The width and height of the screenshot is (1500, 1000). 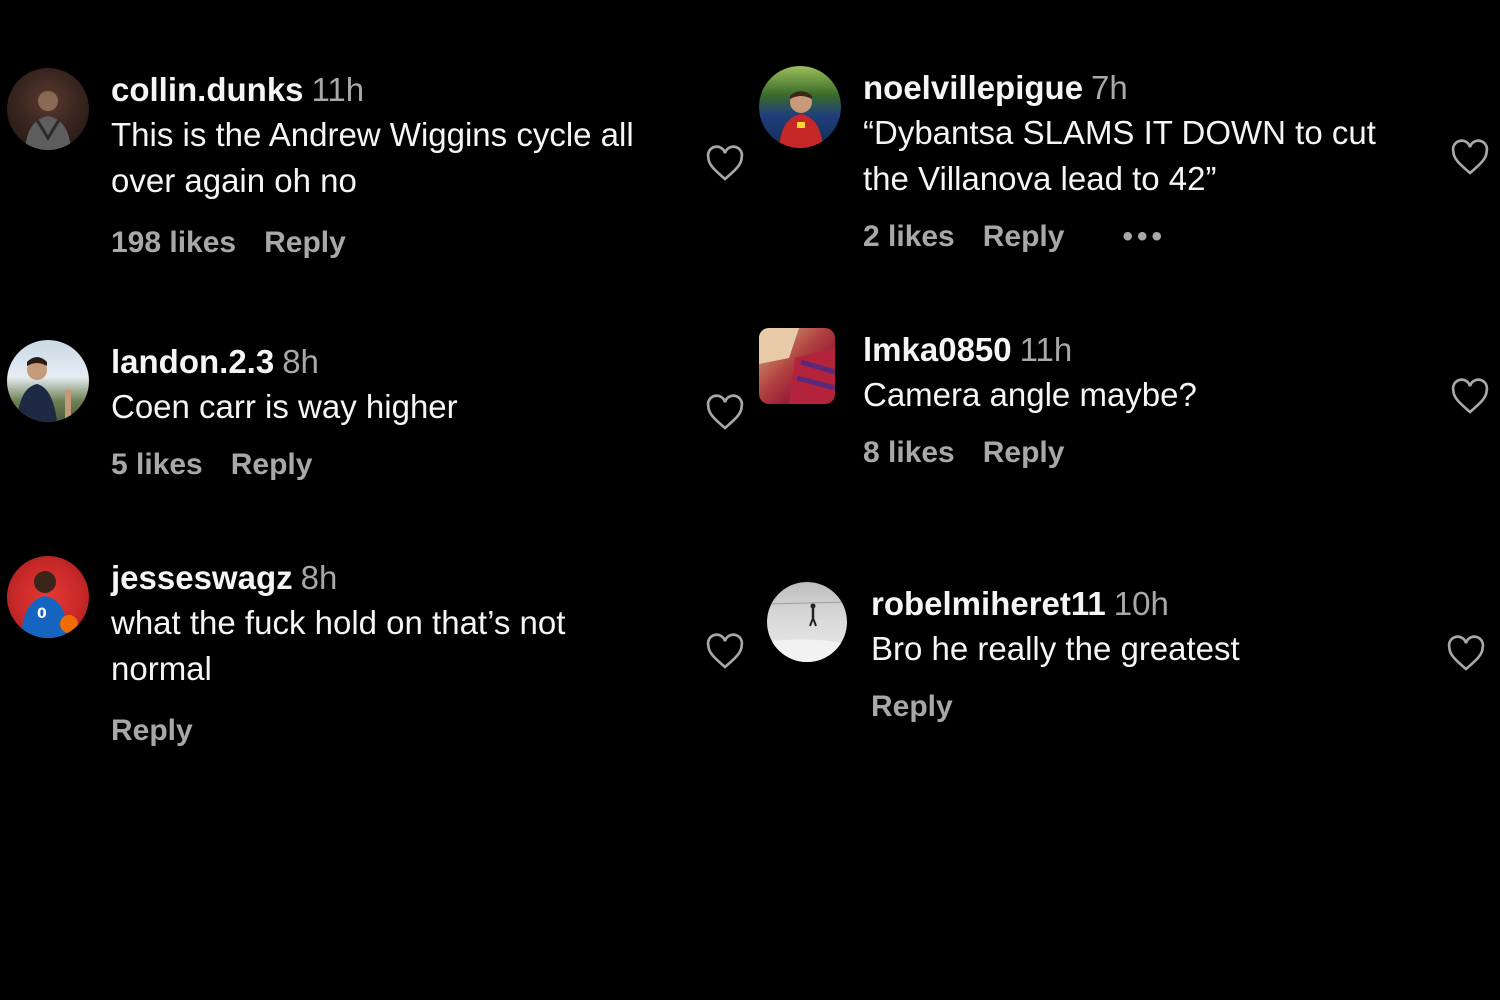 What do you see at coordinates (161, 668) in the screenshot?
I see `comment-text-line: normal` at bounding box center [161, 668].